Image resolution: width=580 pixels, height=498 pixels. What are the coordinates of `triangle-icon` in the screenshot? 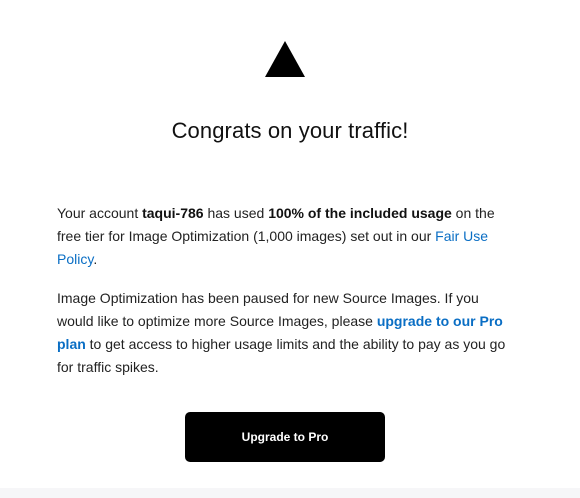 It's located at (285, 59).